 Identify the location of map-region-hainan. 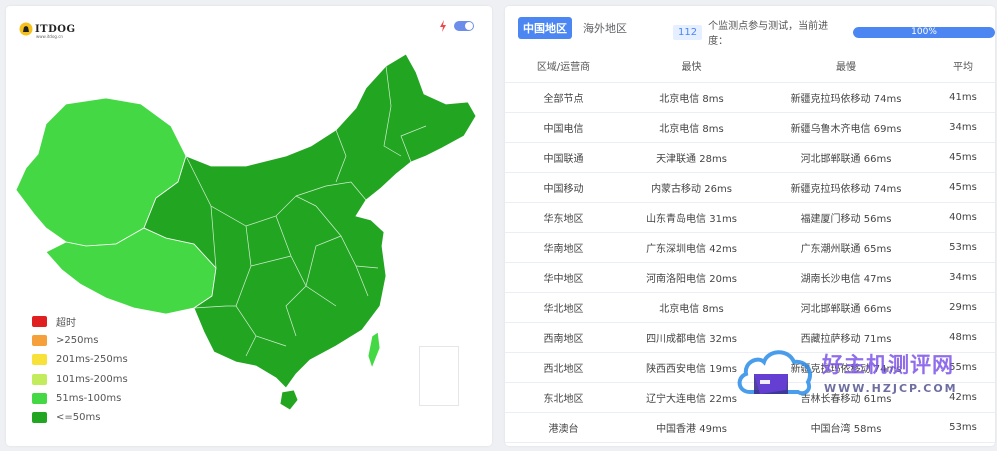
(289, 400).